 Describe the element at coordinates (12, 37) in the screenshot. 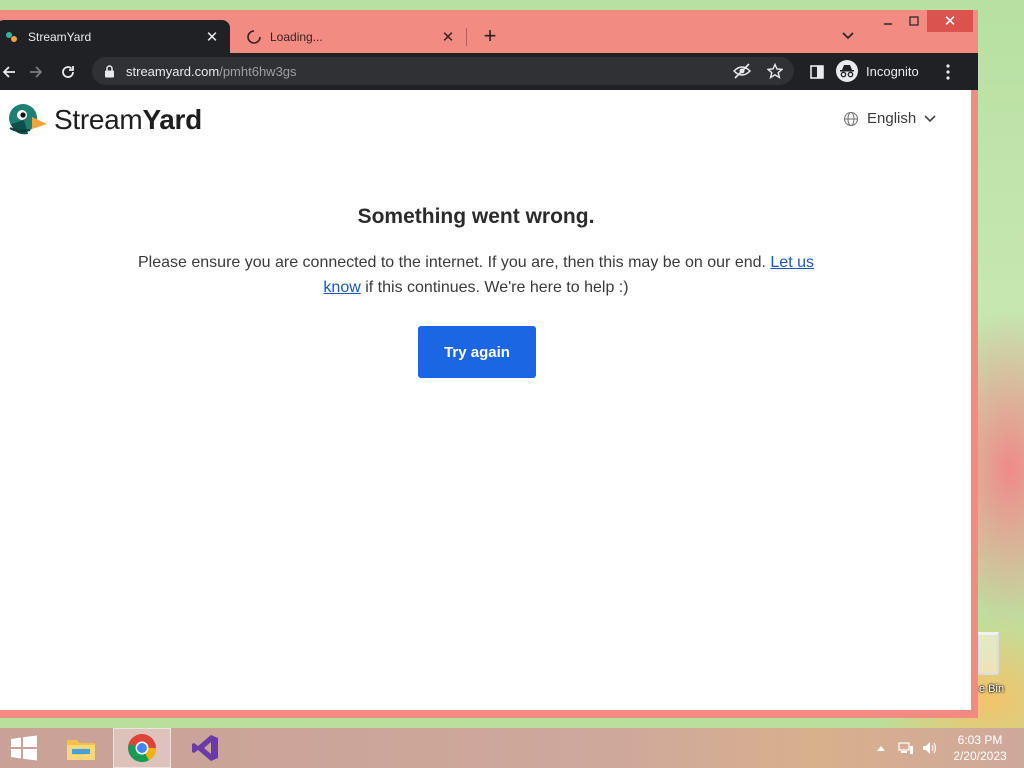

I see `streamyard-favicon-icon` at that location.